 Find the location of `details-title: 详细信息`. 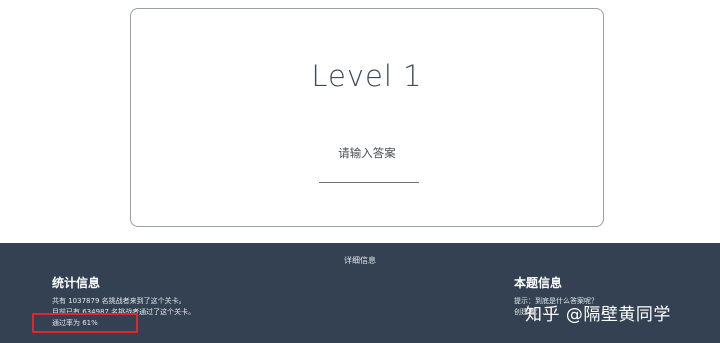

details-title: 详细信息 is located at coordinates (360, 260).